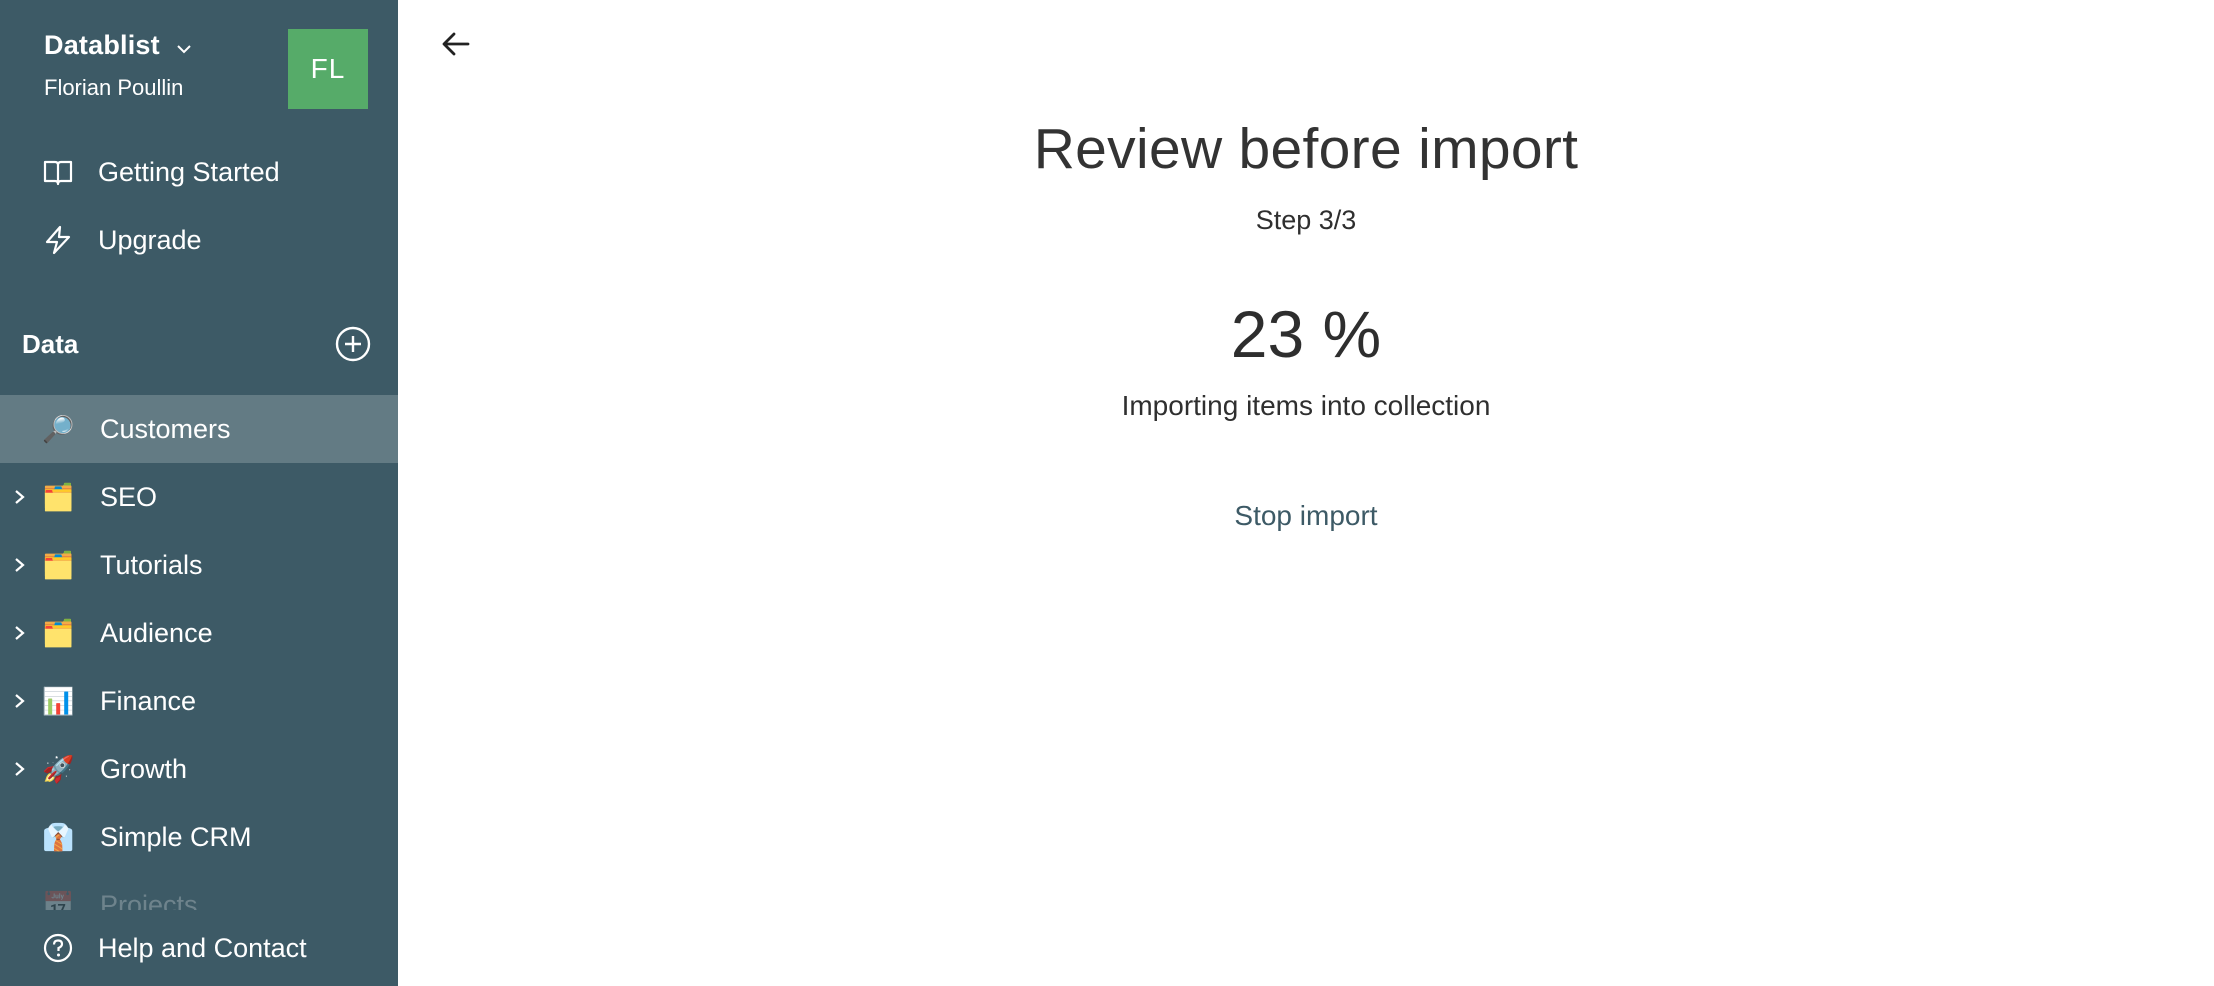 The height and width of the screenshot is (986, 2214). I want to click on stop-import-button: Stop import, so click(1305, 515).